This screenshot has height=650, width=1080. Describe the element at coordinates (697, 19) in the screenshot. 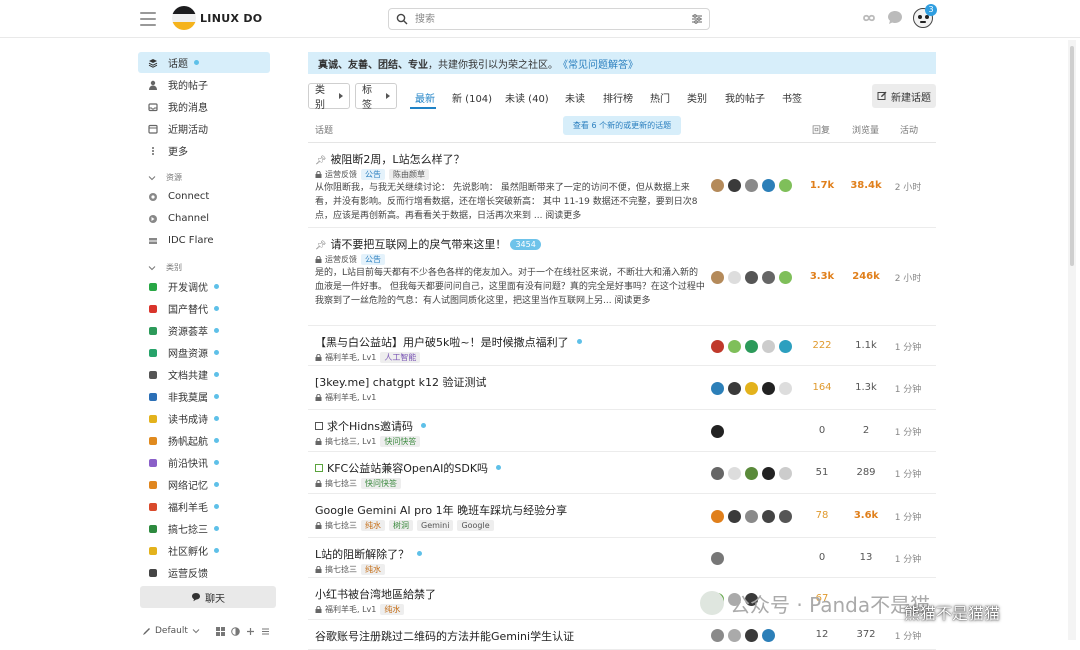

I see `filter-sliders-icon` at that location.